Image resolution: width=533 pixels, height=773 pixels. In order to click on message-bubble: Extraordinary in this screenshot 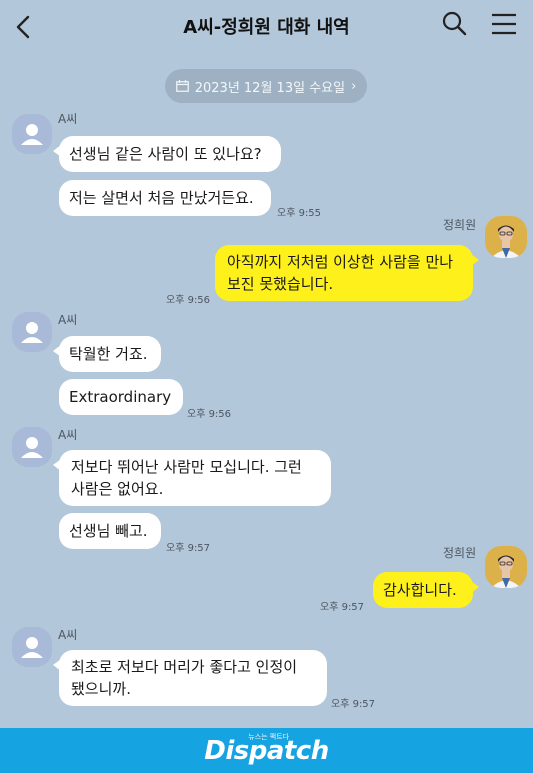, I will do `click(121, 397)`.